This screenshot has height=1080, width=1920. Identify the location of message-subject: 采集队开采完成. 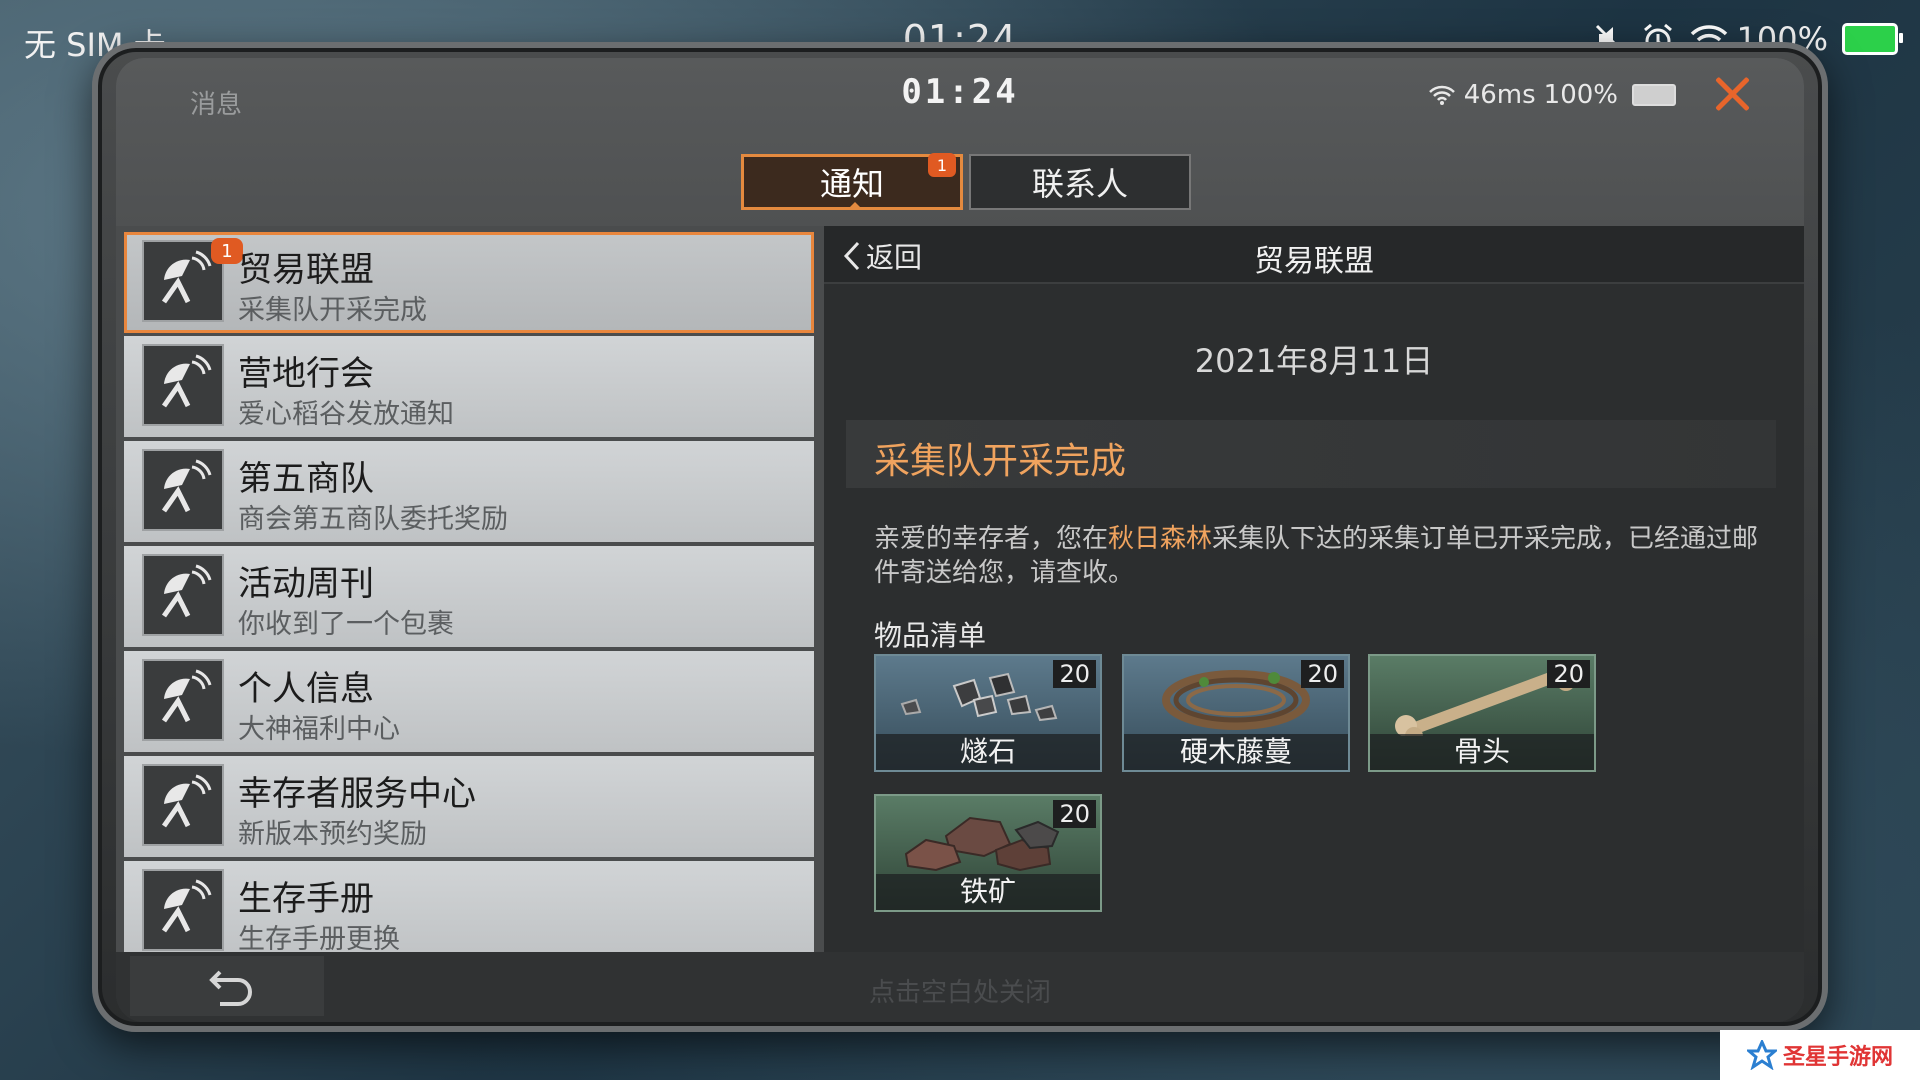
(1000, 461).